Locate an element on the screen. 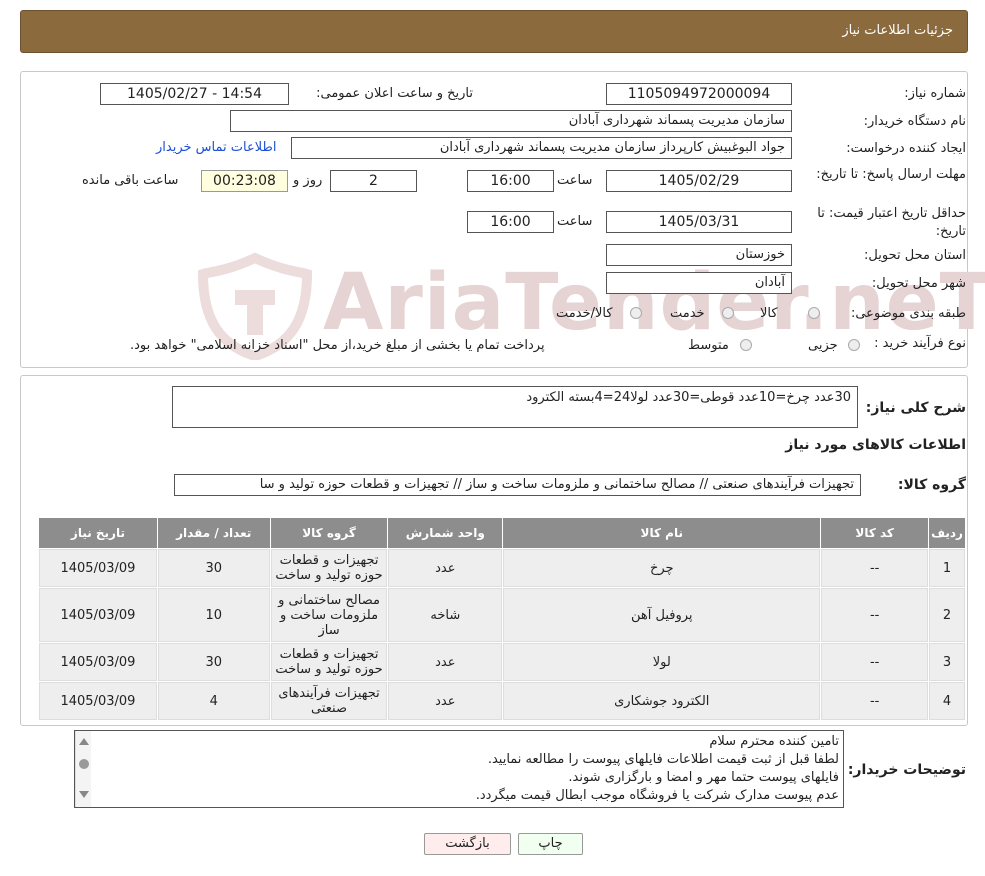 This screenshot has width=985, height=876. deadline-date-field: 1405/02/29 is located at coordinates (699, 181).